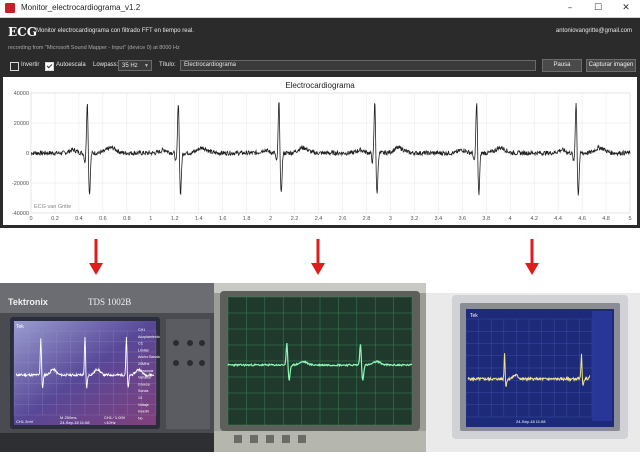  Describe the element at coordinates (593, 31) in the screenshot. I see `author-email: antoniovangritte@gmail.com` at that location.